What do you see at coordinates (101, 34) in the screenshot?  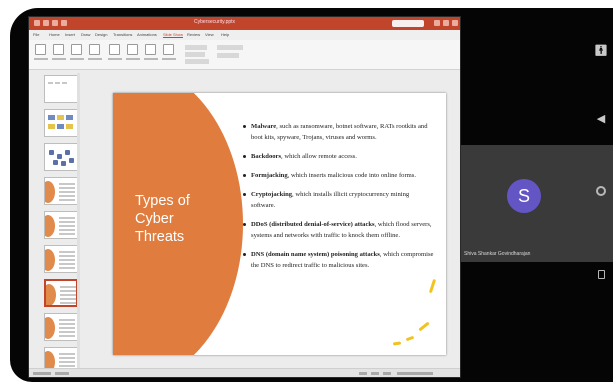 I see `tab-design: Design` at bounding box center [101, 34].